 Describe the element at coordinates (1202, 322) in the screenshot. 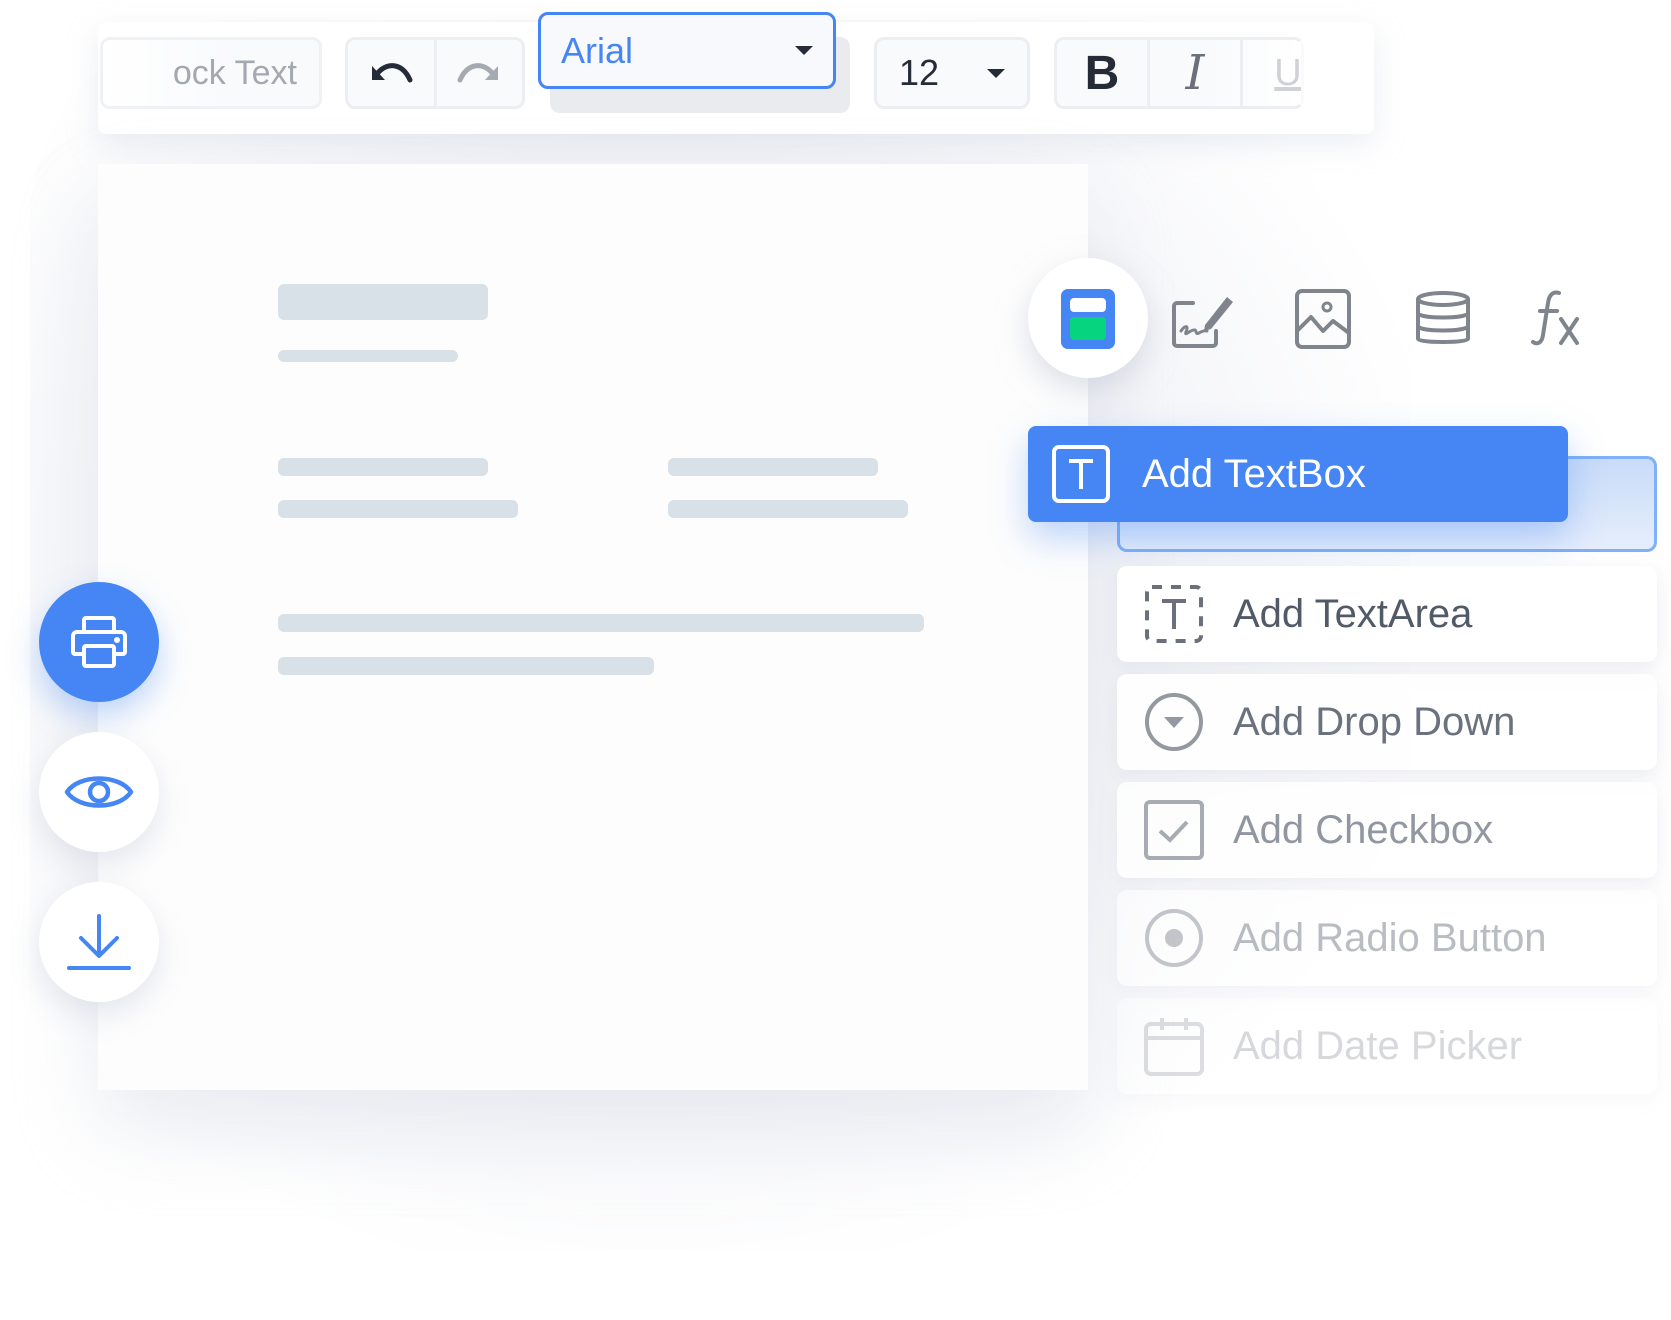

I see `signature-icon` at that location.